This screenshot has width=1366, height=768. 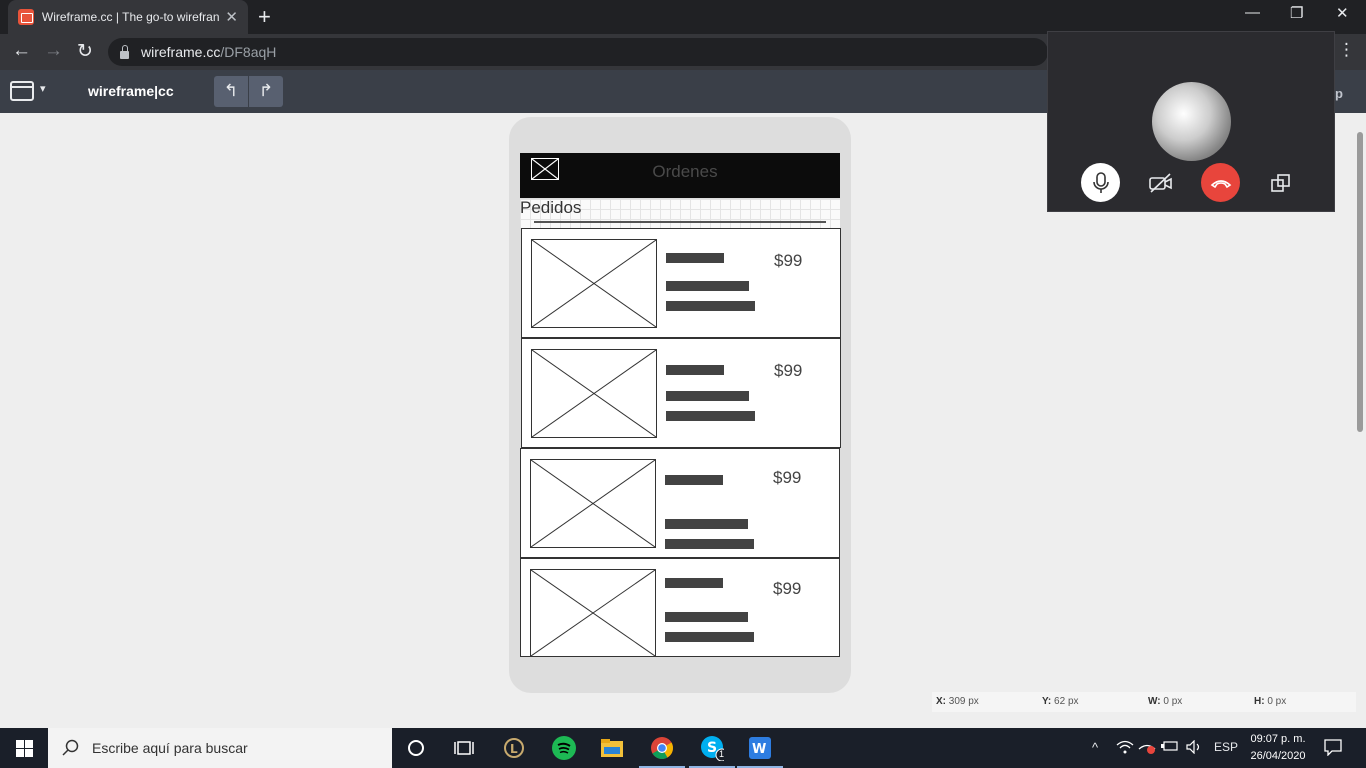 What do you see at coordinates (1339, 93) in the screenshot?
I see `help-link: p` at bounding box center [1339, 93].